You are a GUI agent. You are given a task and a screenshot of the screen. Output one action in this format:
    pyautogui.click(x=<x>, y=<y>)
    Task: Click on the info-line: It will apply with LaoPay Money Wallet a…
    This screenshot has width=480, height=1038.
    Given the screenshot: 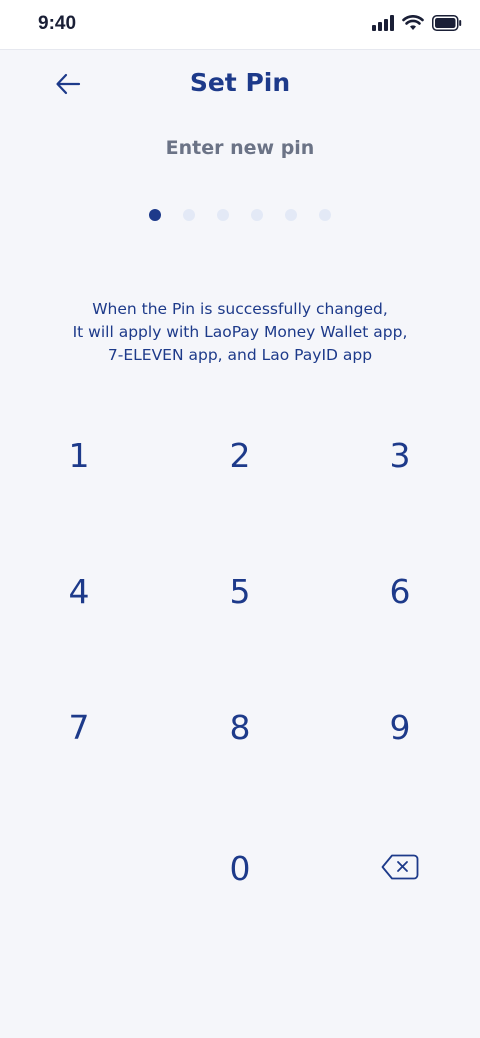 What is the action you would take?
    pyautogui.click(x=240, y=332)
    